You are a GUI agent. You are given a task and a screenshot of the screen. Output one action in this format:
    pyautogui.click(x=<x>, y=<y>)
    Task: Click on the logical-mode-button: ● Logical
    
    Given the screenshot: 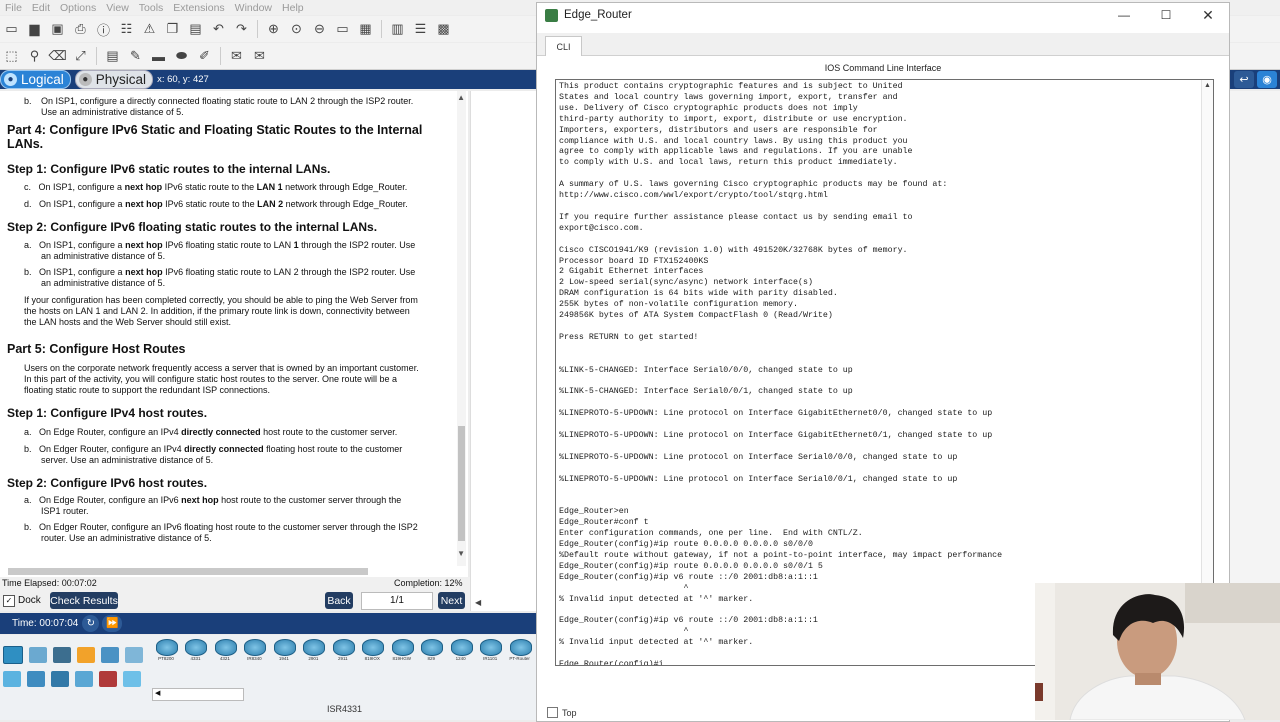 What is the action you would take?
    pyautogui.click(x=35, y=79)
    